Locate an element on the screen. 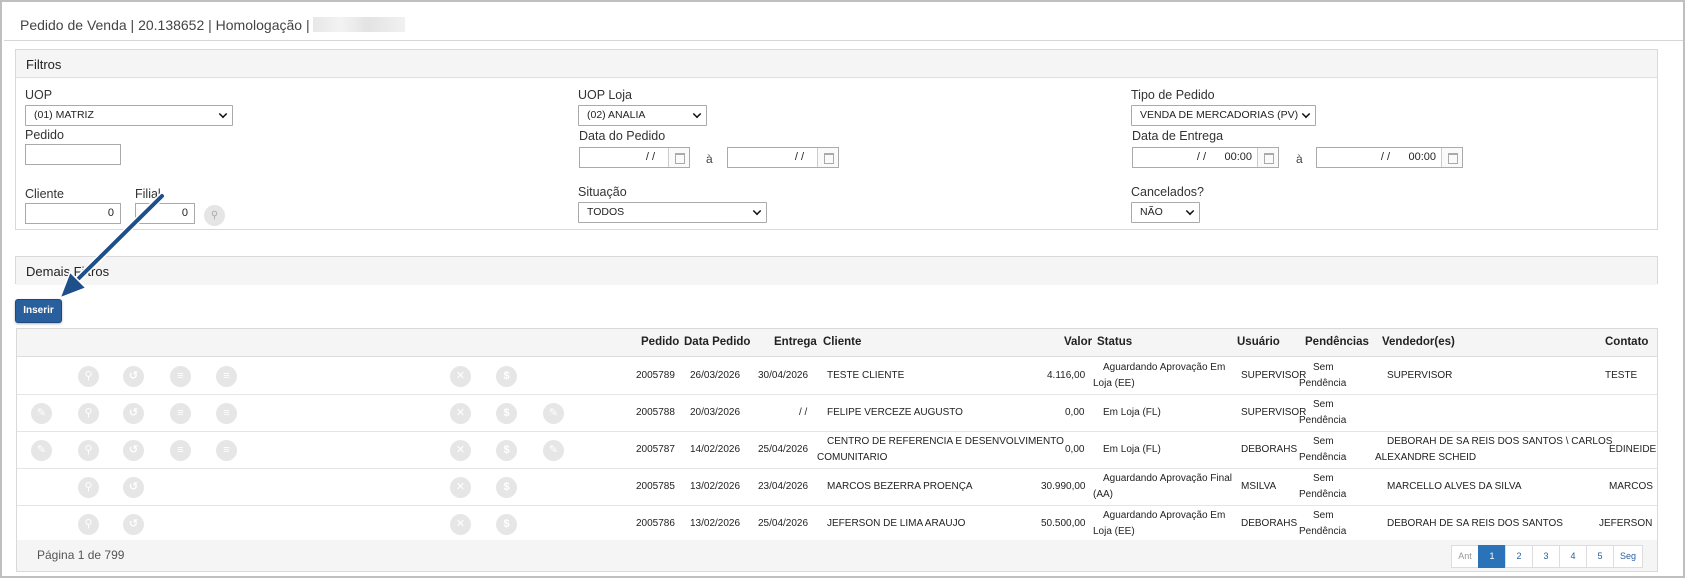 The image size is (1685, 580). data-entrega-to-input: / / 00:00 is located at coordinates (1389, 157).